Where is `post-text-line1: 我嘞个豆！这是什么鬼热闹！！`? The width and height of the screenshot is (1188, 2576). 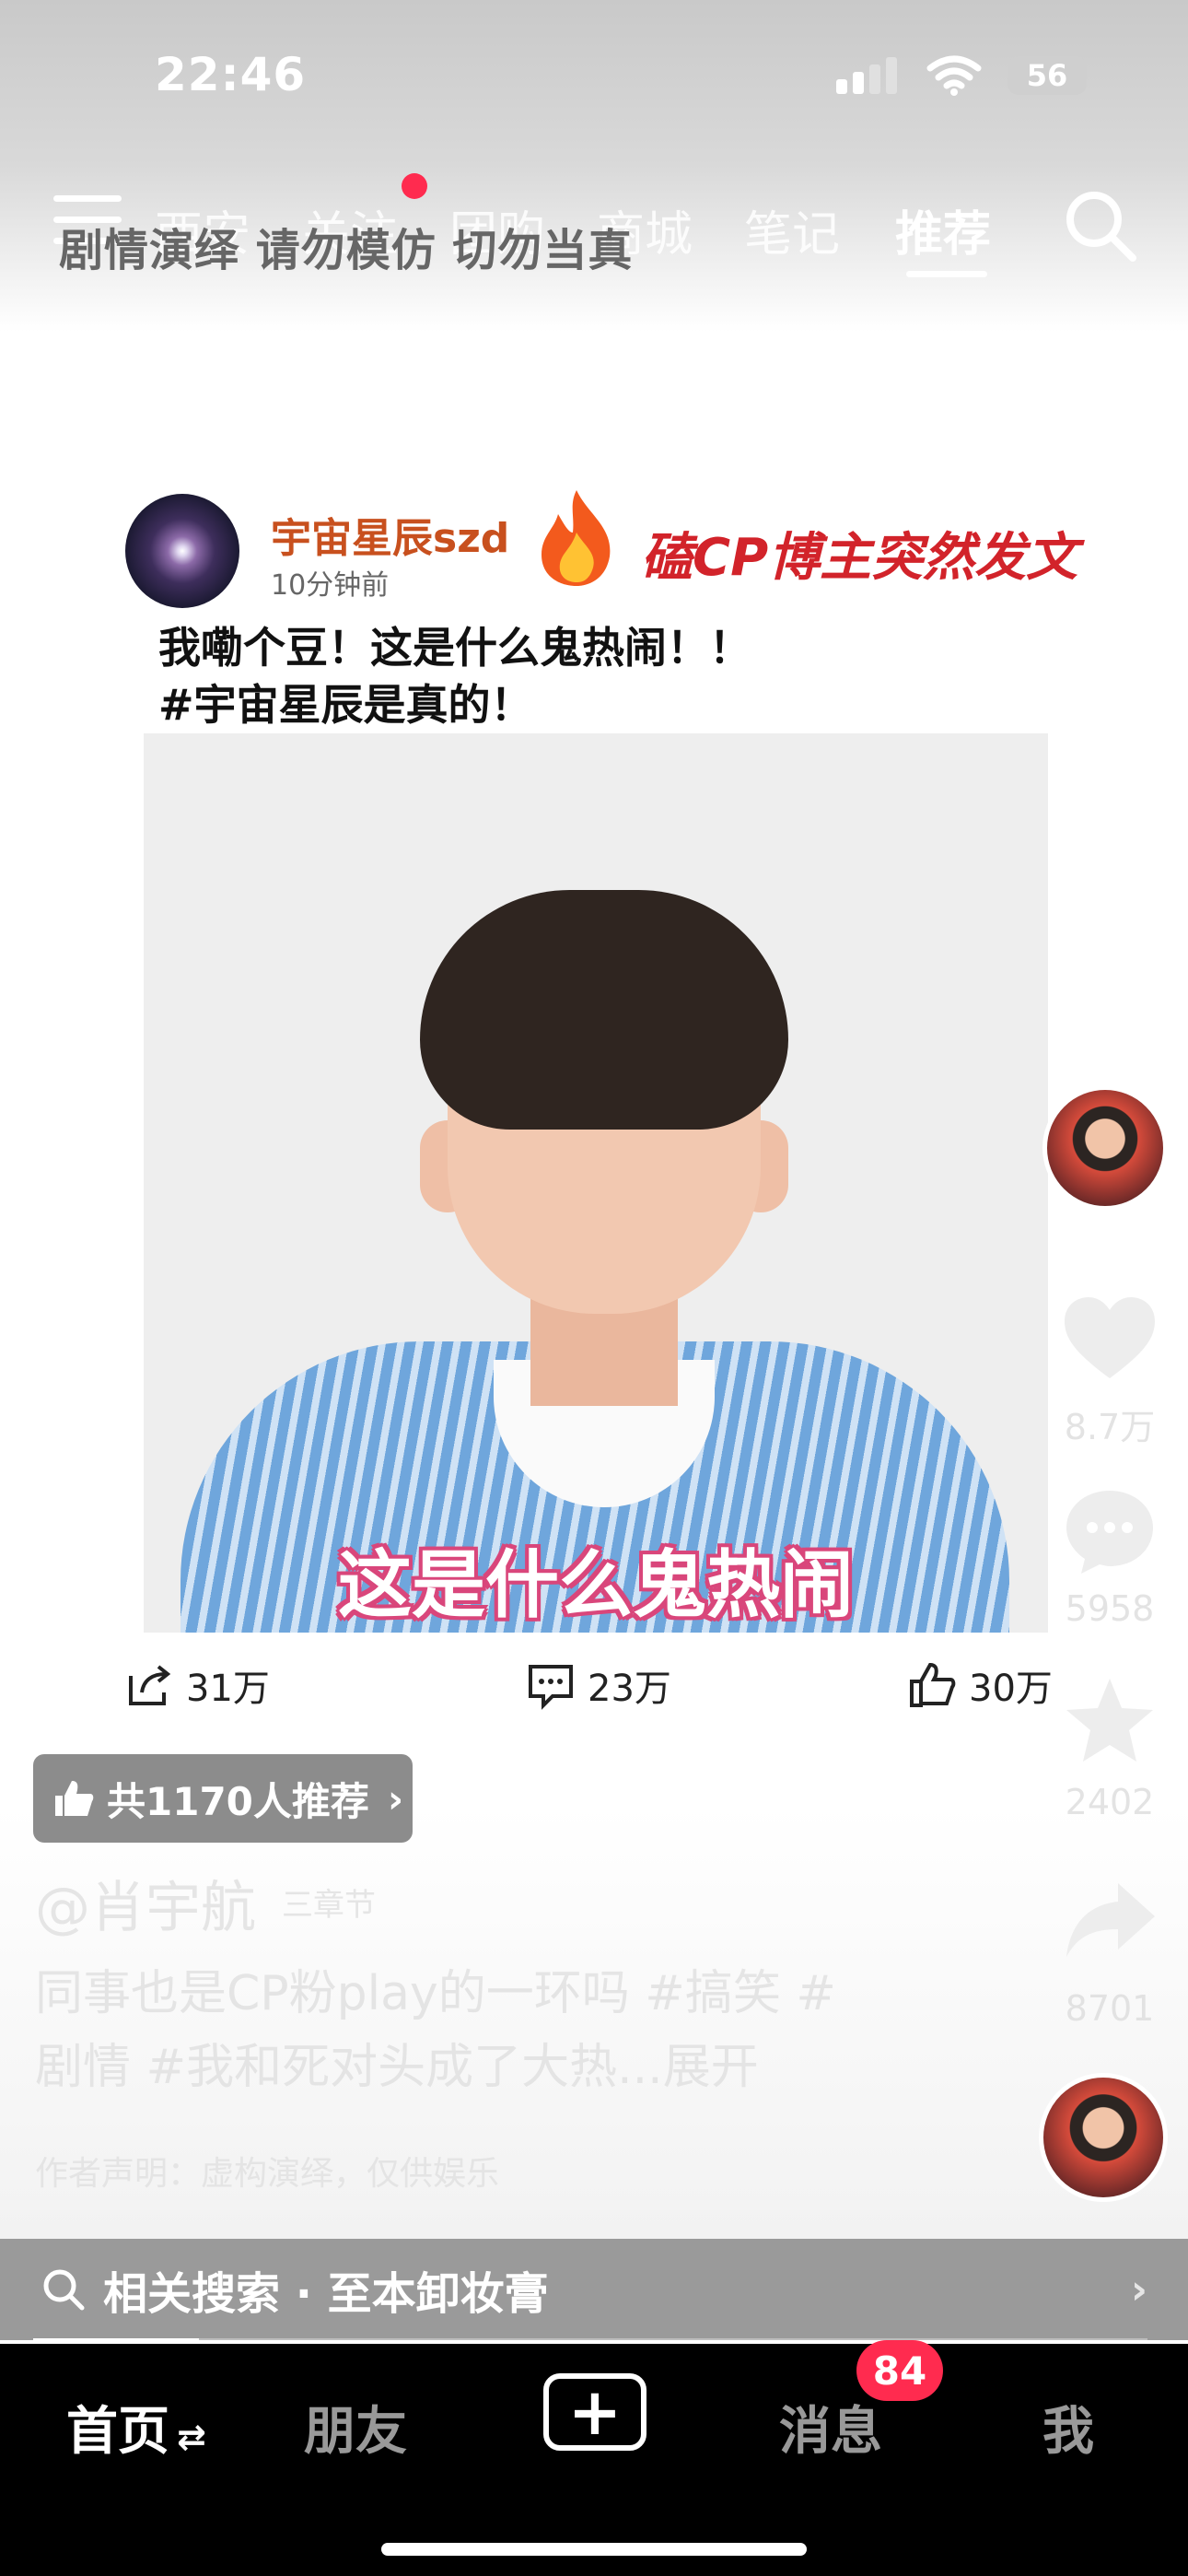 post-text-line1: 我嘞个豆！这是什么鬼热闹！！ is located at coordinates (454, 648).